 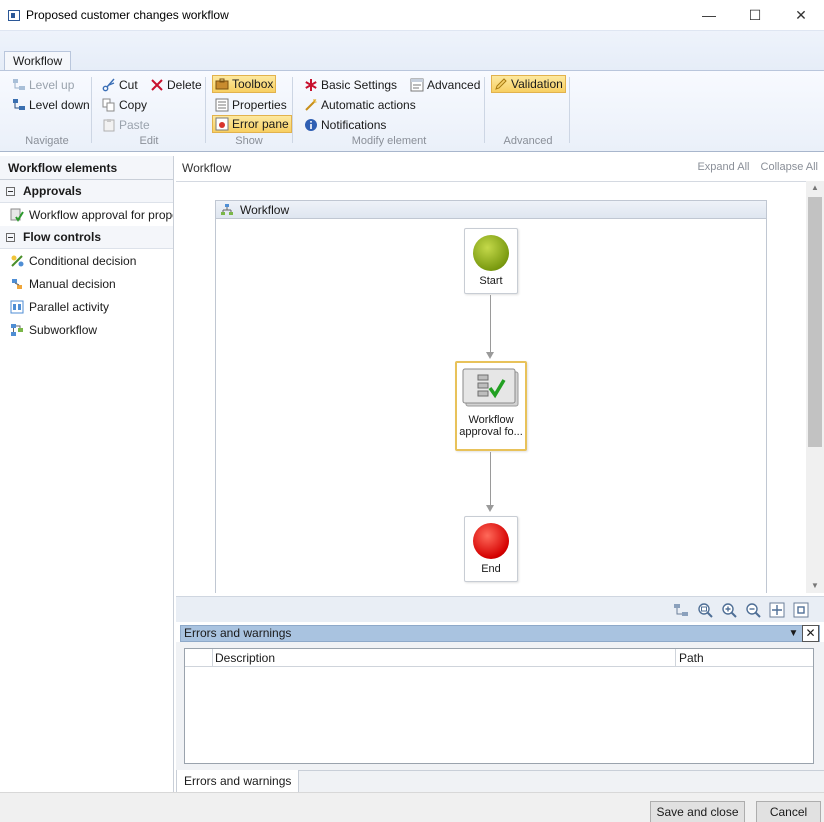 I want to click on validation-button: Validation, so click(x=528, y=84).